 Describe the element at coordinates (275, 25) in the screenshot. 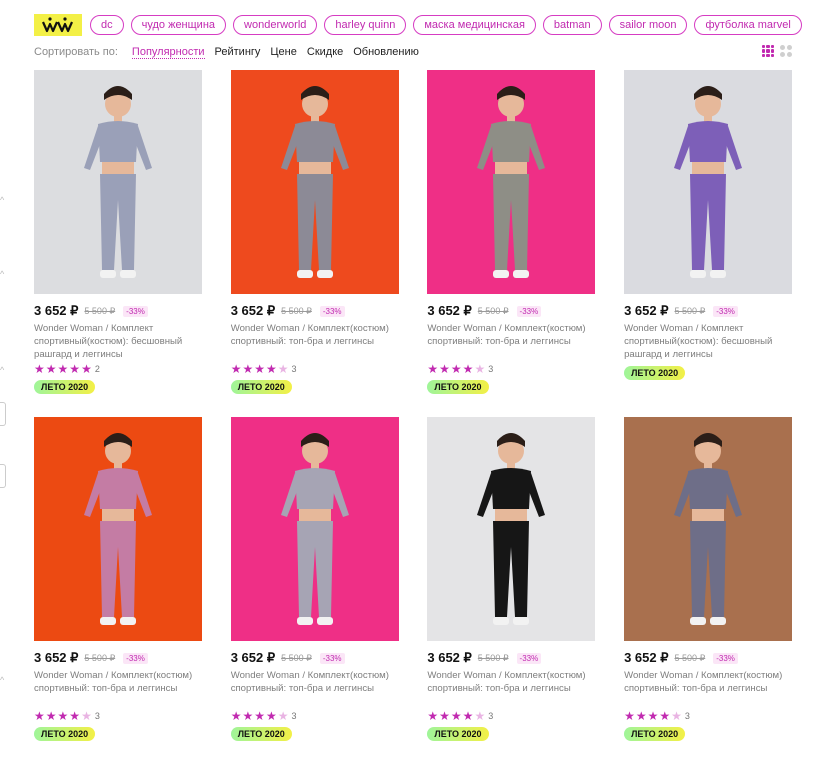

I see `tag-chip: wonderworld` at that location.